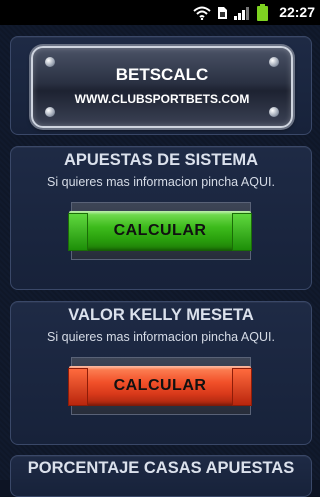 This screenshot has width=320, height=497. I want to click on section-title: VALOR KELLY MESETA, so click(161, 315).